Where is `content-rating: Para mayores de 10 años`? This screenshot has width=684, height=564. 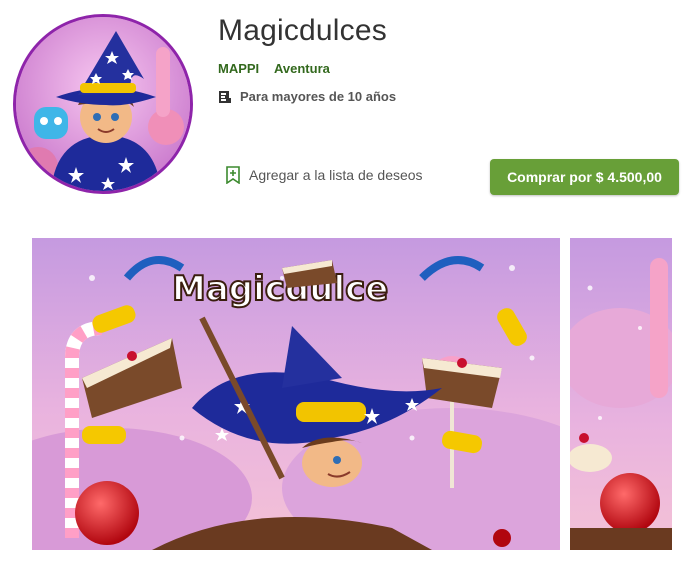 content-rating: Para mayores de 10 años is located at coordinates (307, 96).